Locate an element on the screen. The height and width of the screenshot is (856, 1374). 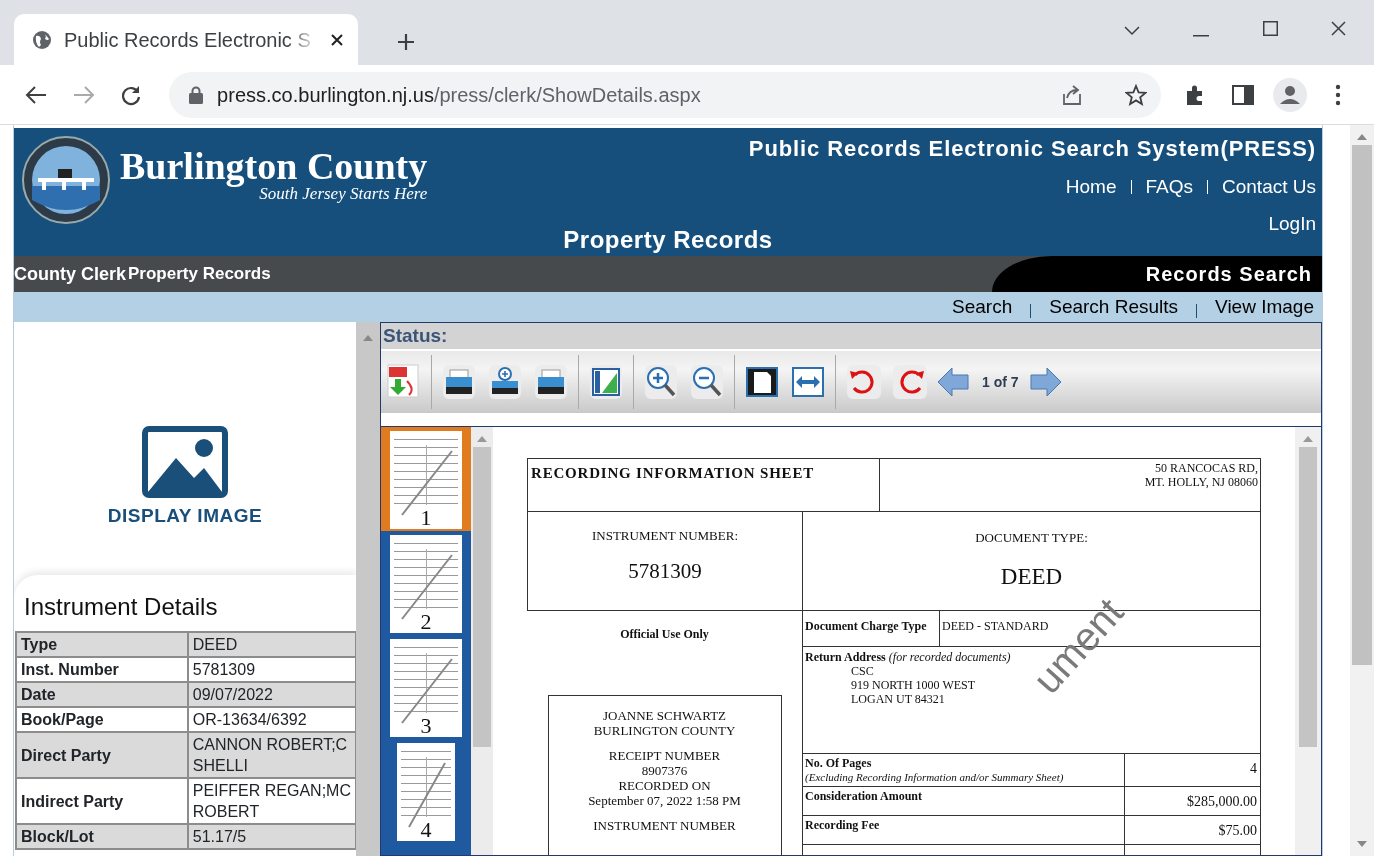
scroll-up-icon is located at coordinates (1362, 137).